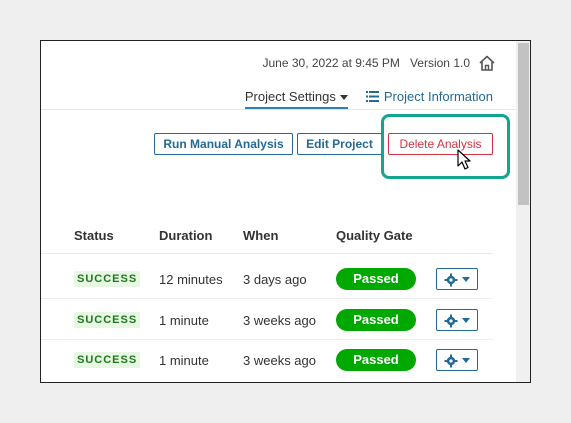 This screenshot has height=423, width=571. I want to click on run-manual-analysis-button: Run Manual Analysis, so click(223, 144).